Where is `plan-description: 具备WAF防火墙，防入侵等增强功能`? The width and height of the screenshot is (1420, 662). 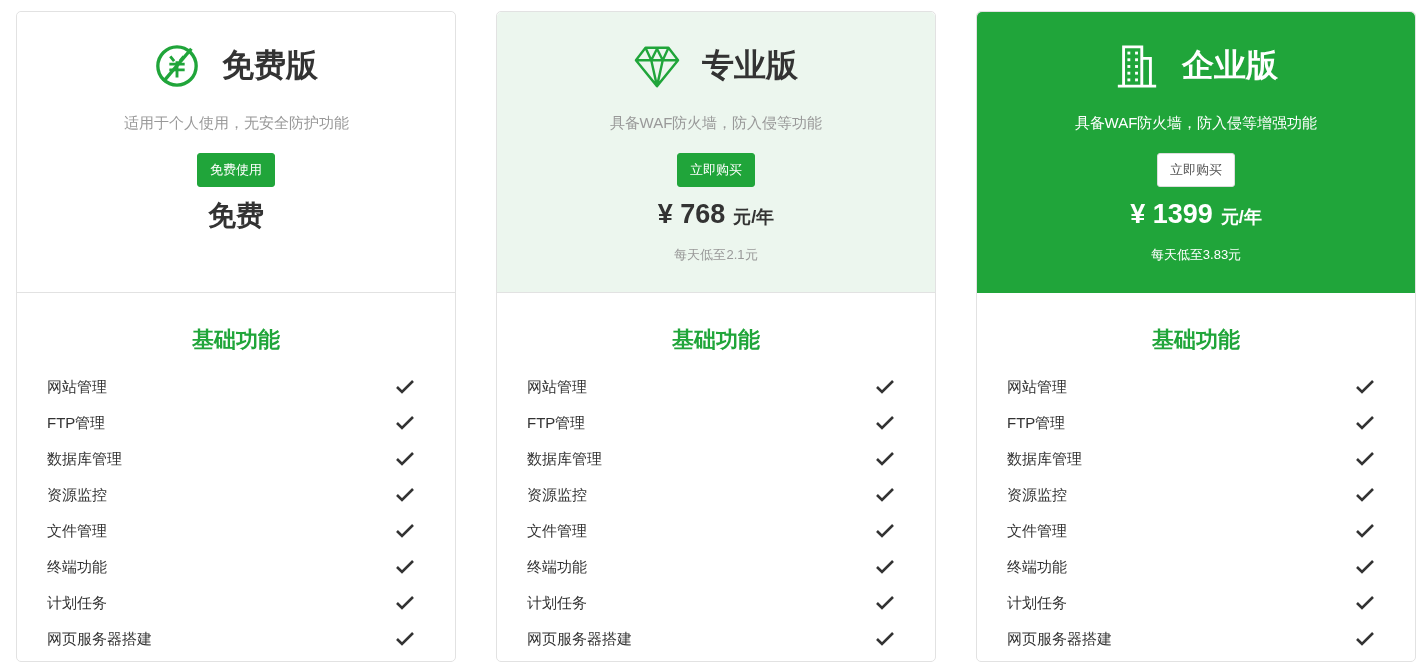
plan-description: 具备WAF防火墙，防入侵等增强功能 is located at coordinates (1196, 123).